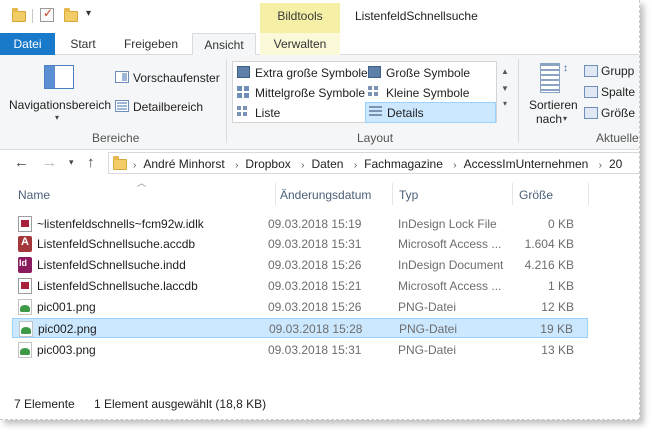 The image size is (654, 432). I want to click on tab-verwalten: Verwalten, so click(300, 44).